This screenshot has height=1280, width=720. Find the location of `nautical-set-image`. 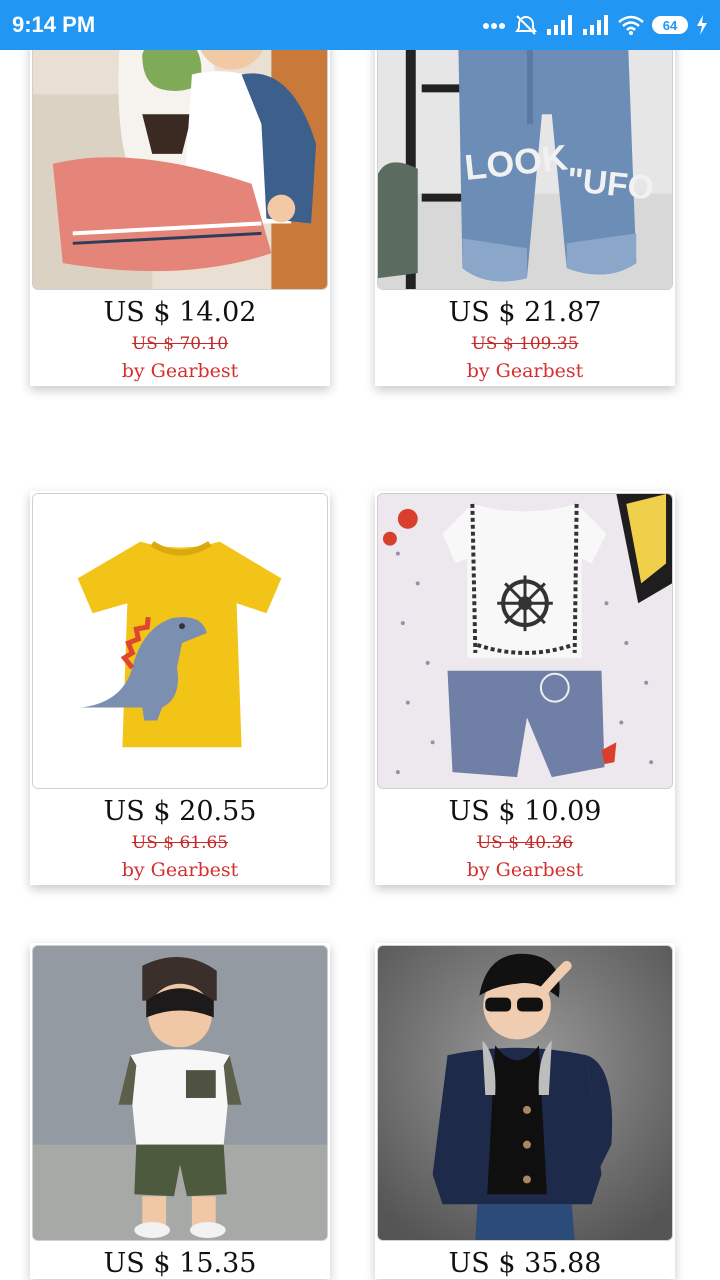

nautical-set-image is located at coordinates (525, 641).